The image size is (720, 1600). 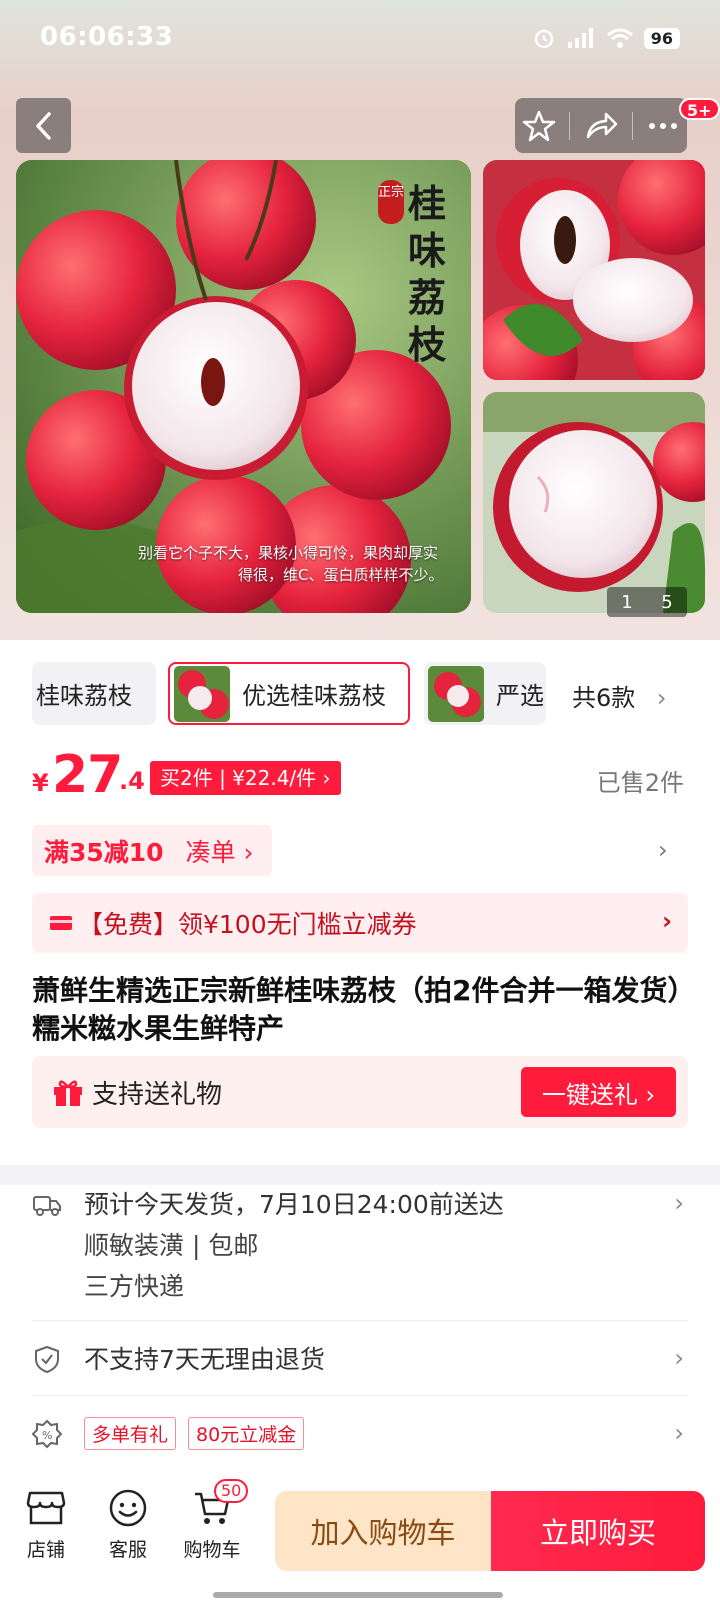 What do you see at coordinates (427, 203) in the screenshot?
I see `title-char: 桂` at bounding box center [427, 203].